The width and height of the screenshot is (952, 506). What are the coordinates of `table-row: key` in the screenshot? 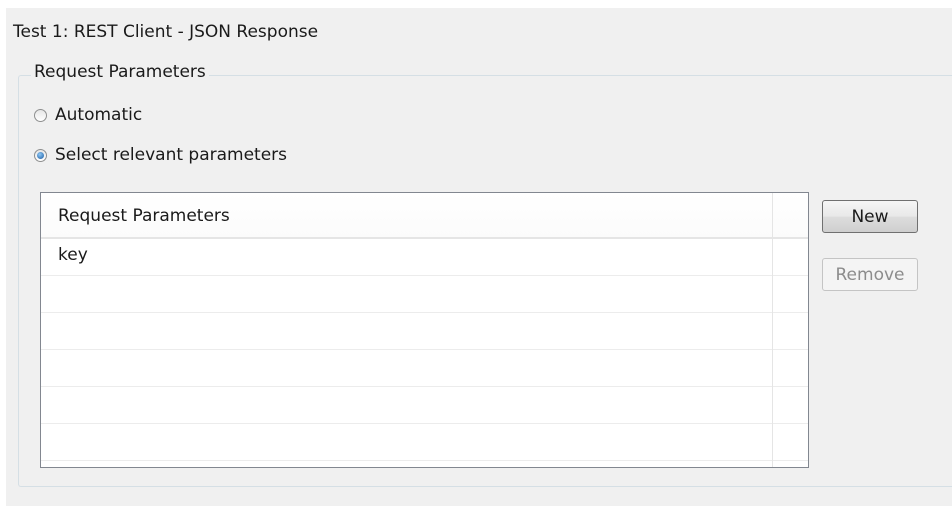 It's located at (424, 257).